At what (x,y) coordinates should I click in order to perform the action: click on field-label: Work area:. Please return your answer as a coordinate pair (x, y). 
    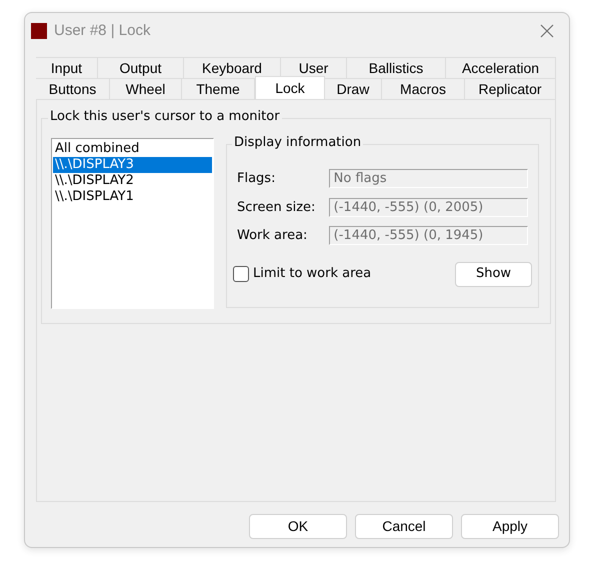
    Looking at the image, I should click on (272, 236).